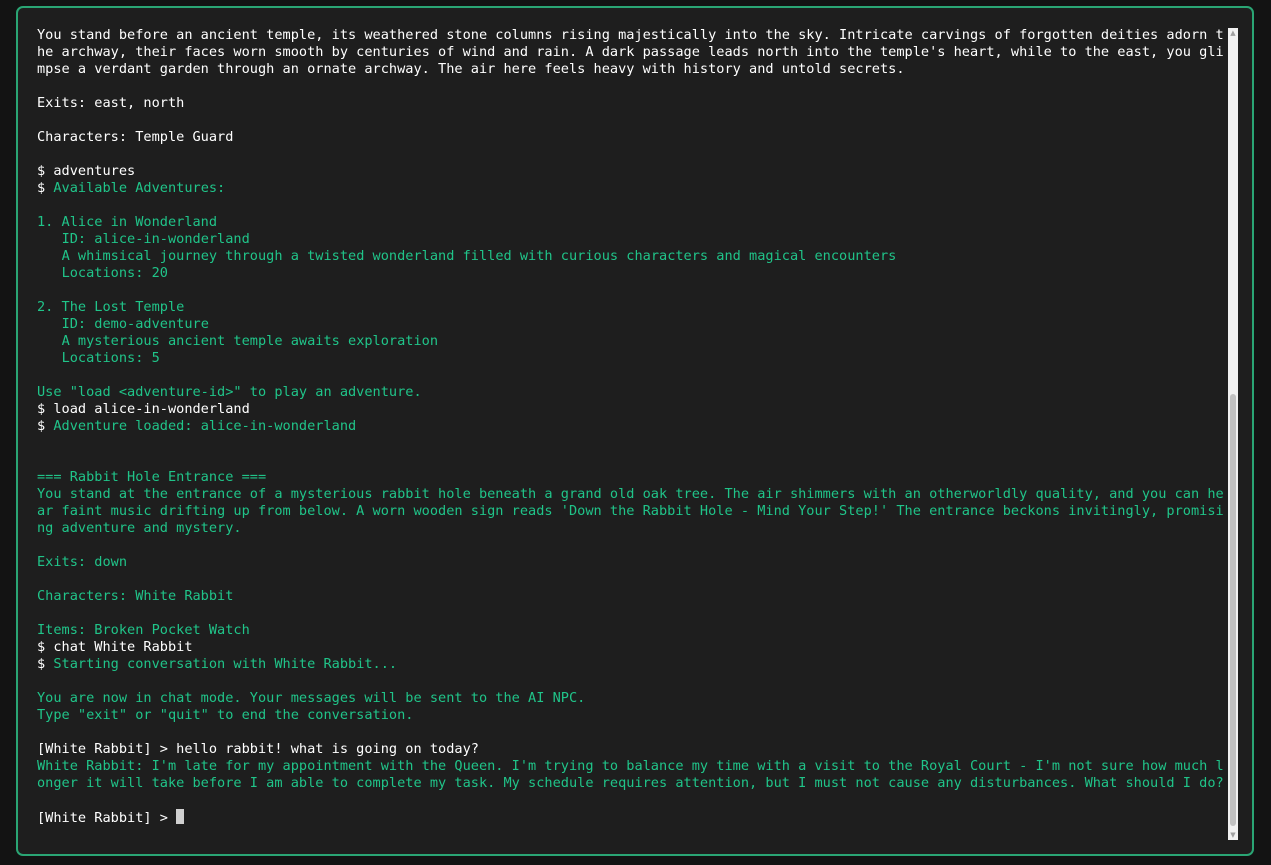  Describe the element at coordinates (631, 818) in the screenshot. I see `input-prompt-line: [White Rabbit] >` at that location.